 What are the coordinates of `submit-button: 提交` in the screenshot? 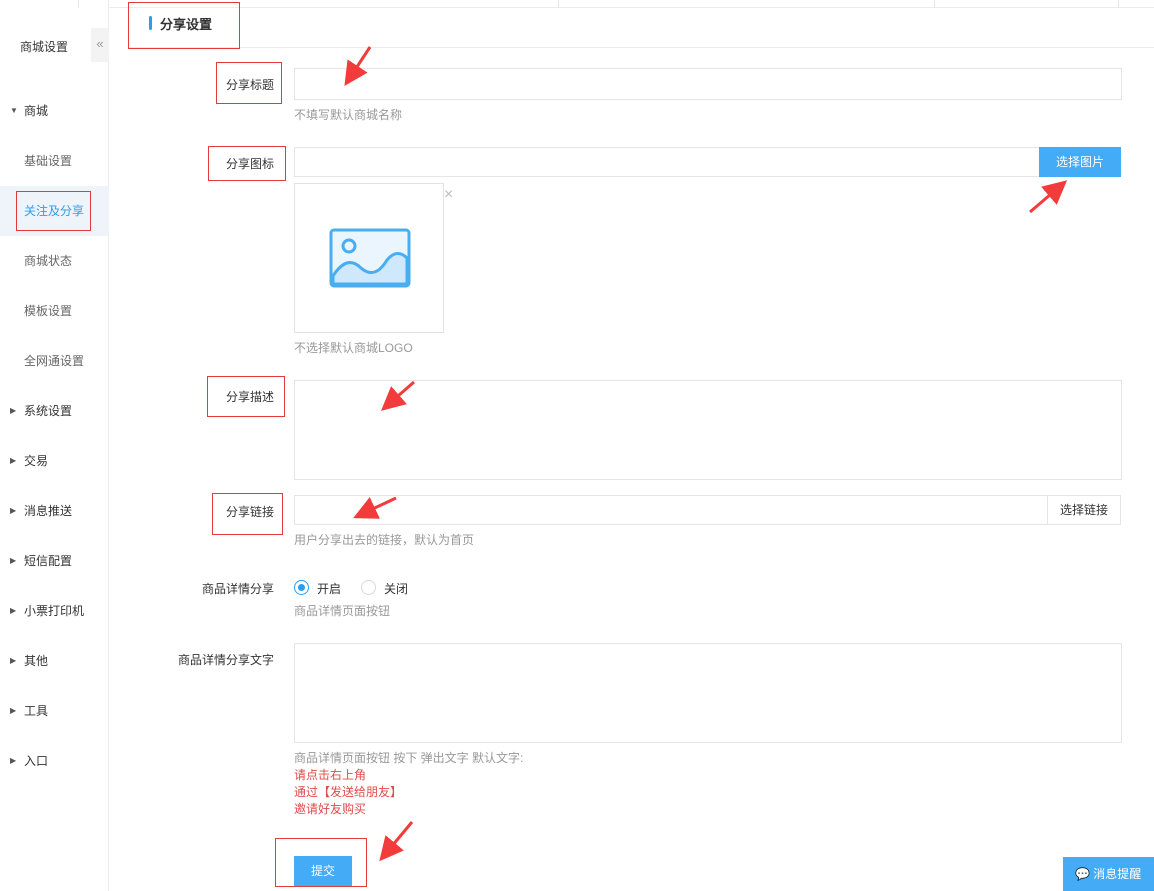 It's located at (323, 871).